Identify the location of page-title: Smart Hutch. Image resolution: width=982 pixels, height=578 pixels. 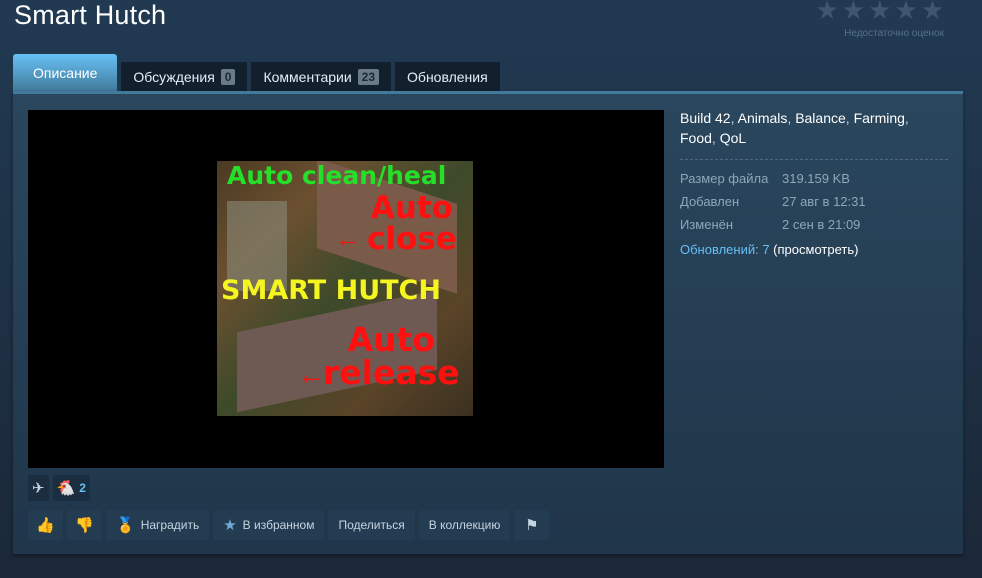
(90, 15).